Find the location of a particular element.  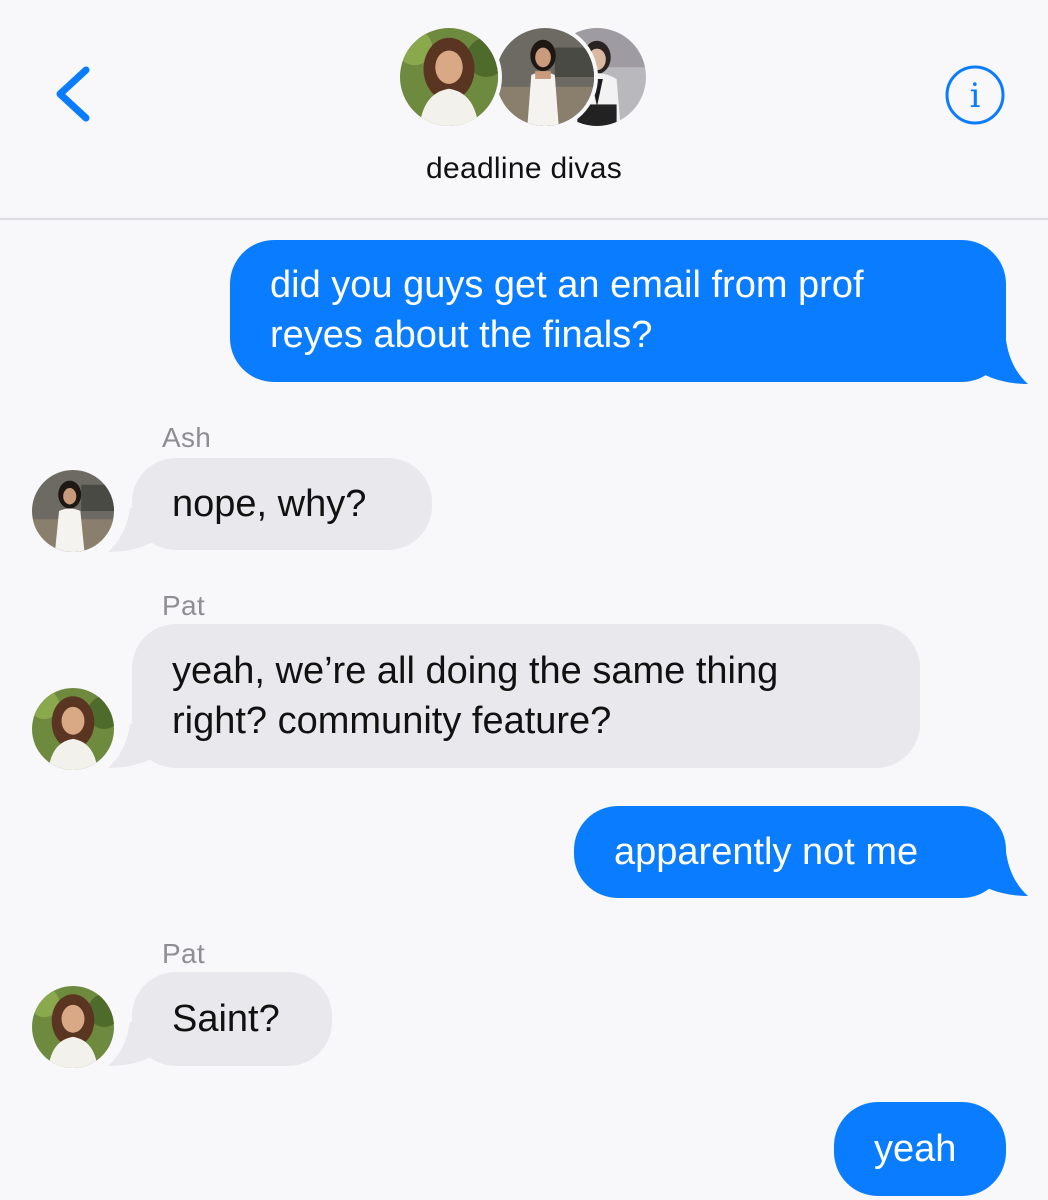

message-text: yeah, we’re all doing the same thing is located at coordinates (475, 671).